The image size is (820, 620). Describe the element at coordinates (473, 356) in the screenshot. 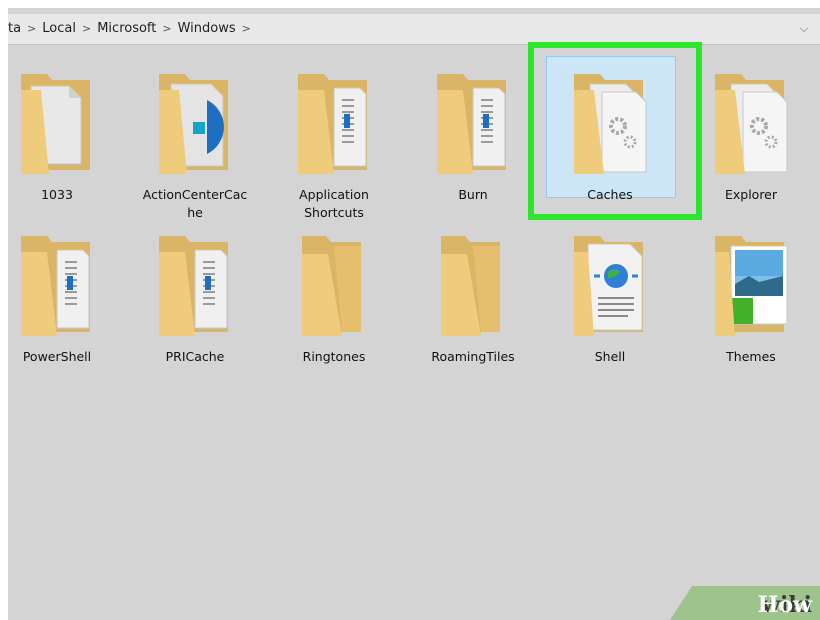

I see `folder-label: RoamingTiles` at that location.